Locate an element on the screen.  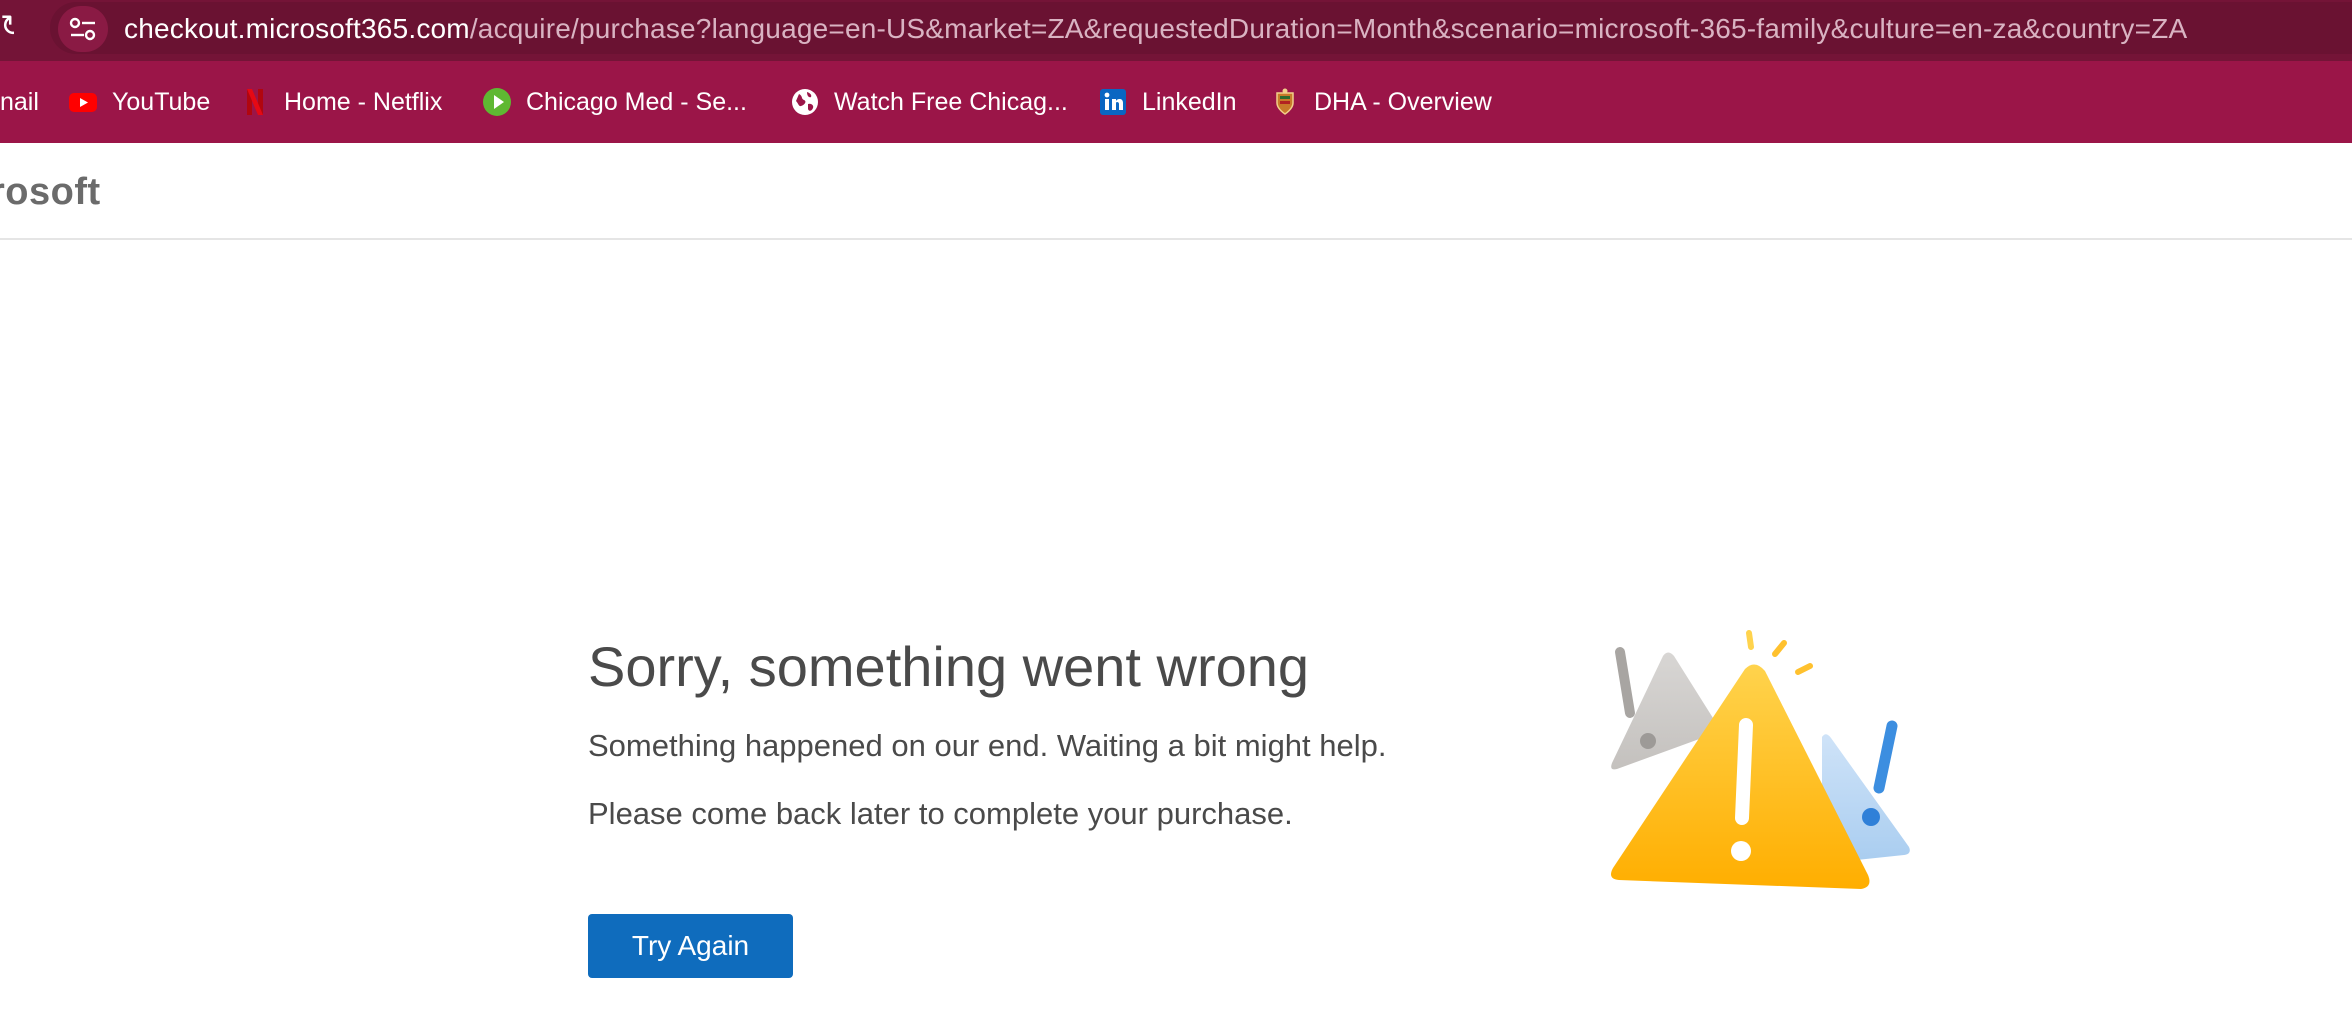
bookmark-netflix: Home - Netflix is located at coordinates (341, 102).